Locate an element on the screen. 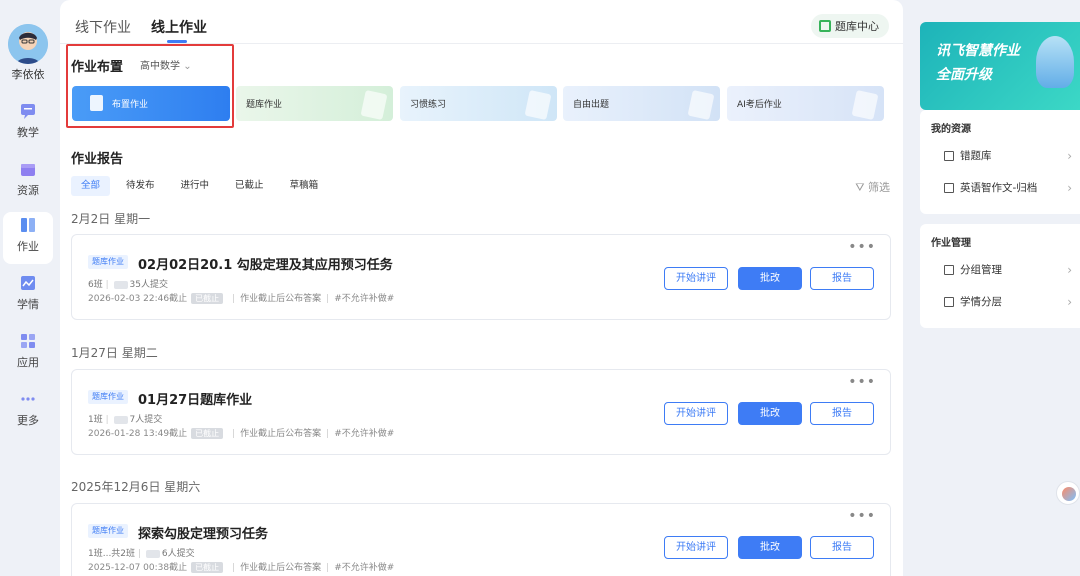  assign-card-label: 习惯练习 is located at coordinates (428, 105).